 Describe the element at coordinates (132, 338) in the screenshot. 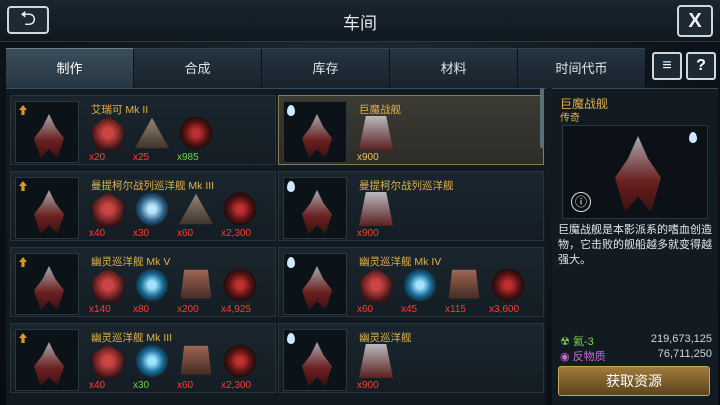

I see `card-name: 幽灵巡洋舰 Mk III` at that location.